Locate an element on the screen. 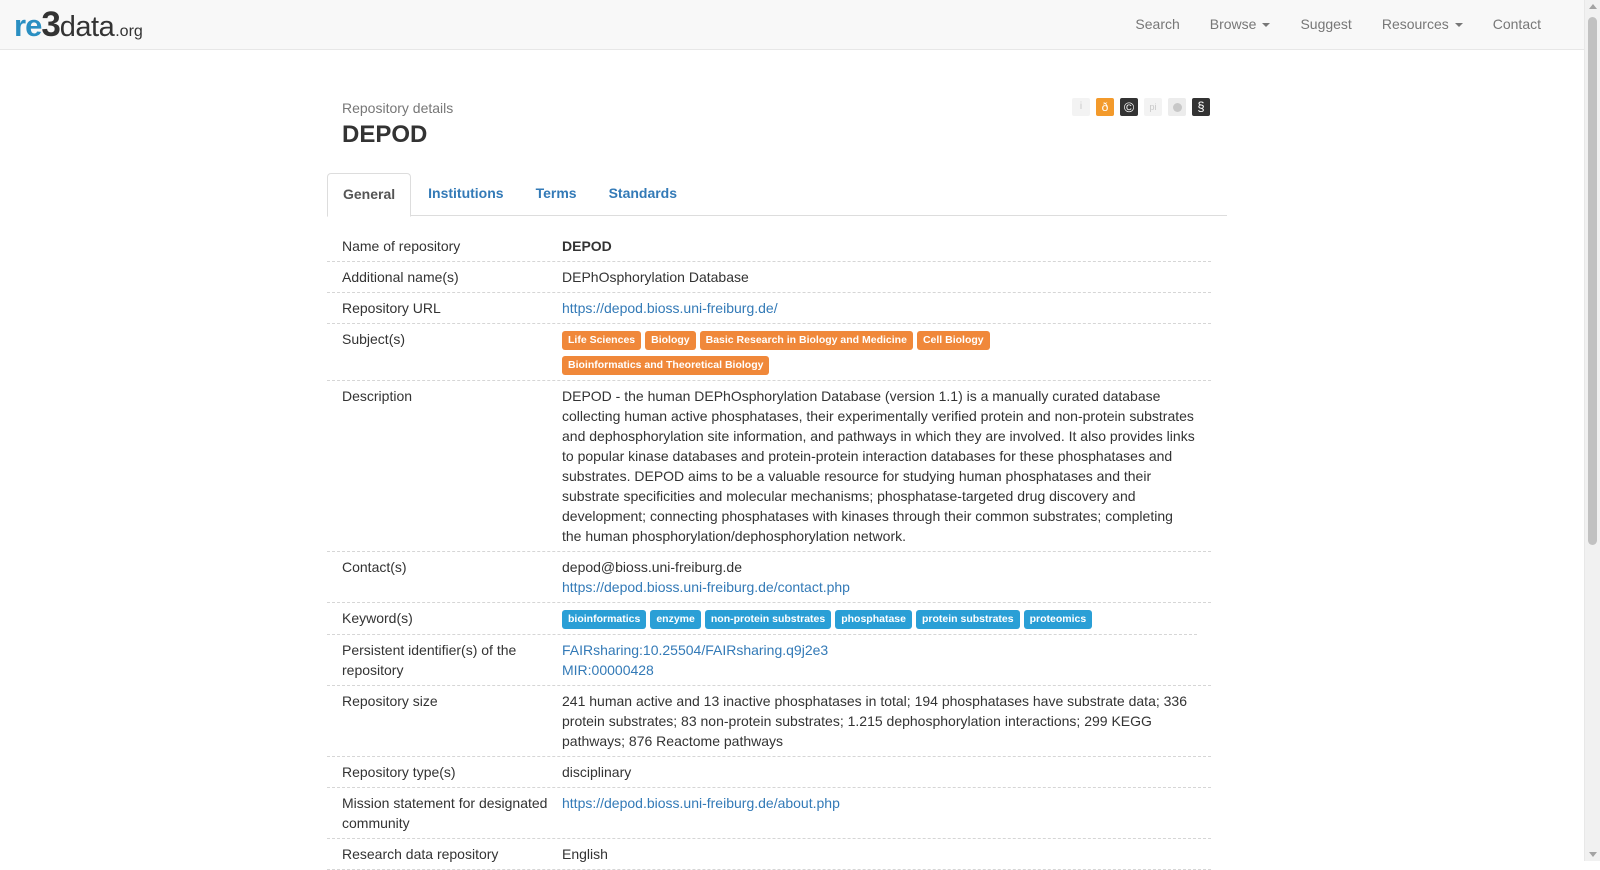 The width and height of the screenshot is (1600, 870). subject-tag: Biology is located at coordinates (670, 340).